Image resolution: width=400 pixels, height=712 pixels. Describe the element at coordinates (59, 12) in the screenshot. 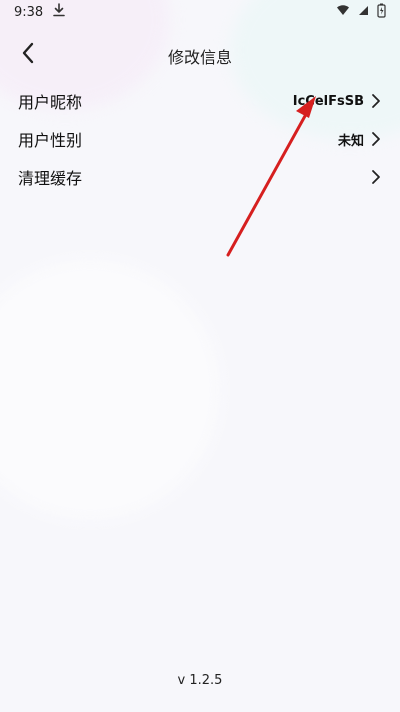

I see `download-icon` at that location.